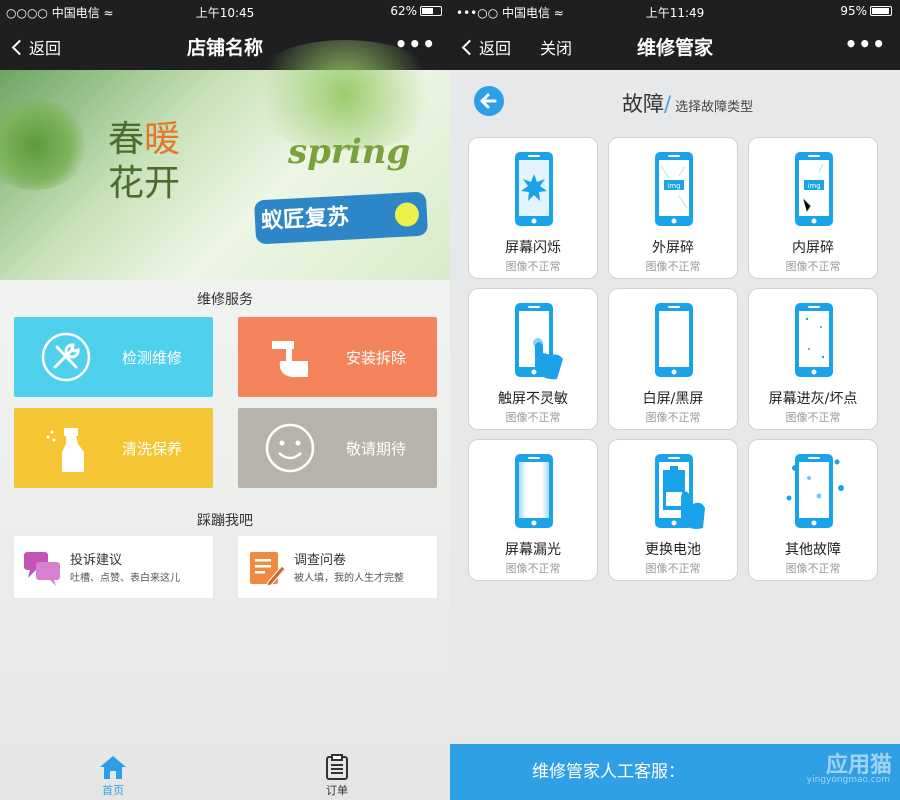 This screenshot has height=800, width=900. What do you see at coordinates (714, 107) in the screenshot?
I see `fault-subtitle: 选择故障类型` at bounding box center [714, 107].